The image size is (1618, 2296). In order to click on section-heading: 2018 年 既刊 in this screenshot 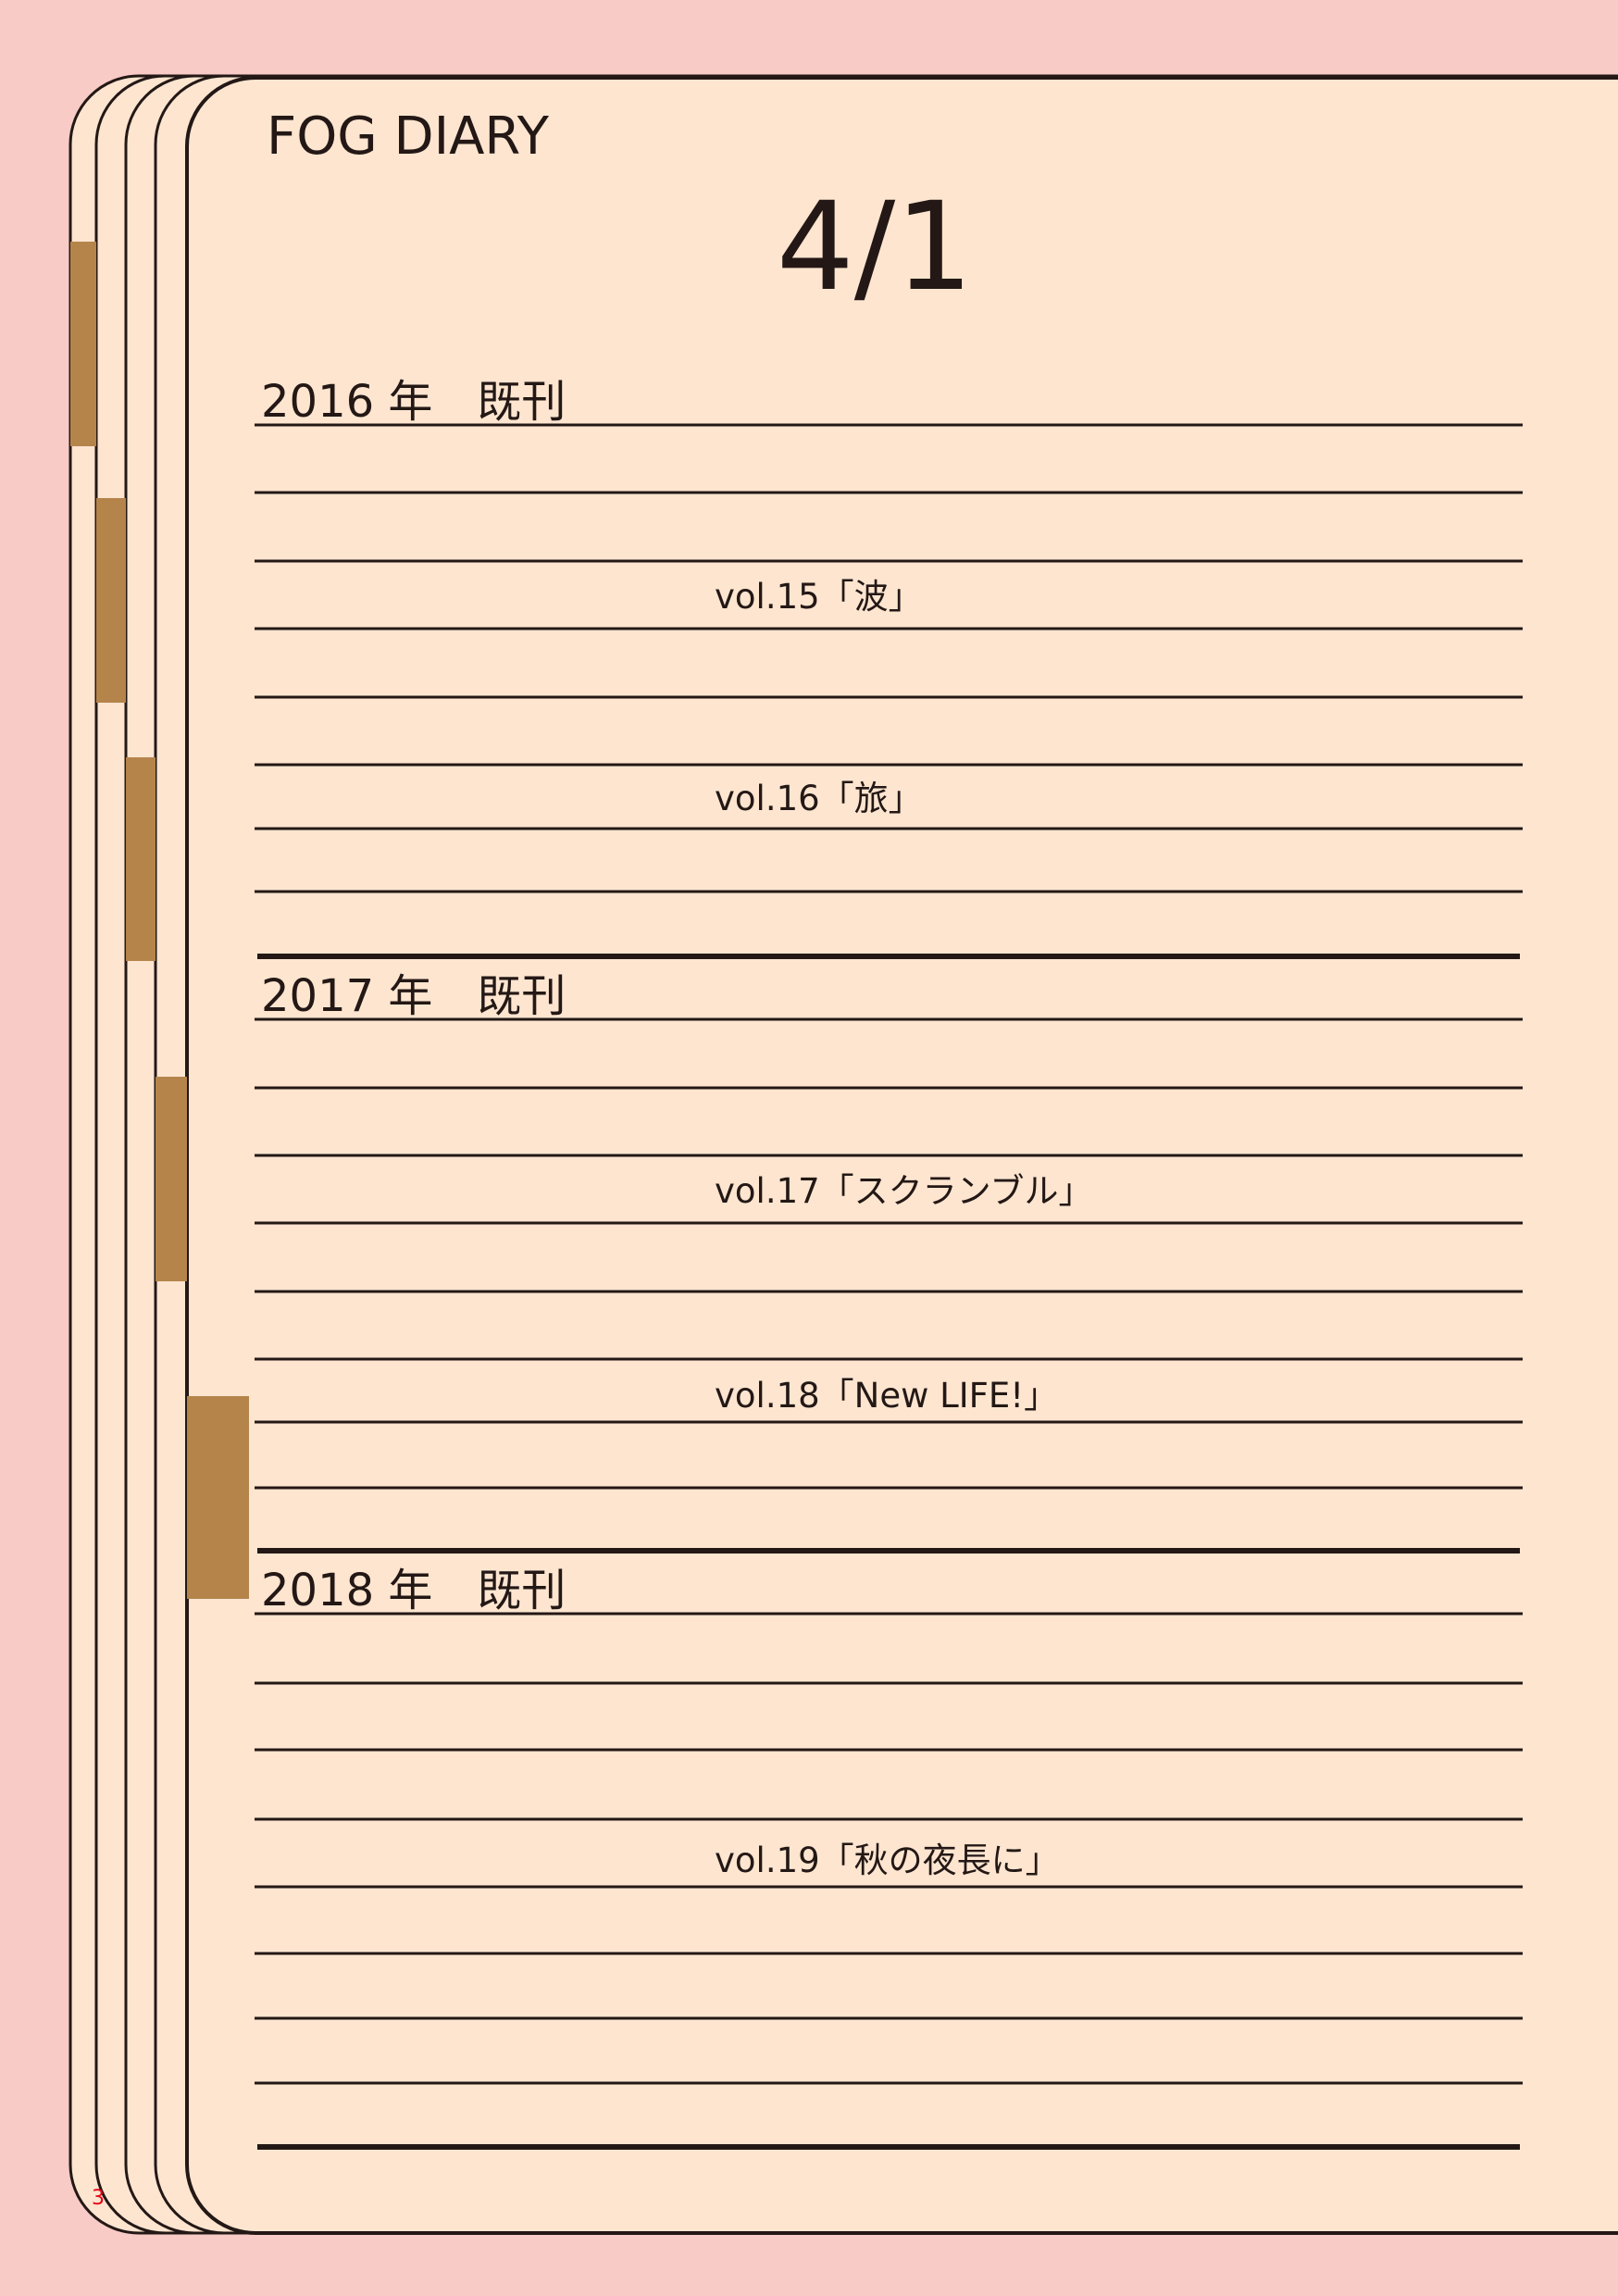, I will do `click(413, 1590)`.